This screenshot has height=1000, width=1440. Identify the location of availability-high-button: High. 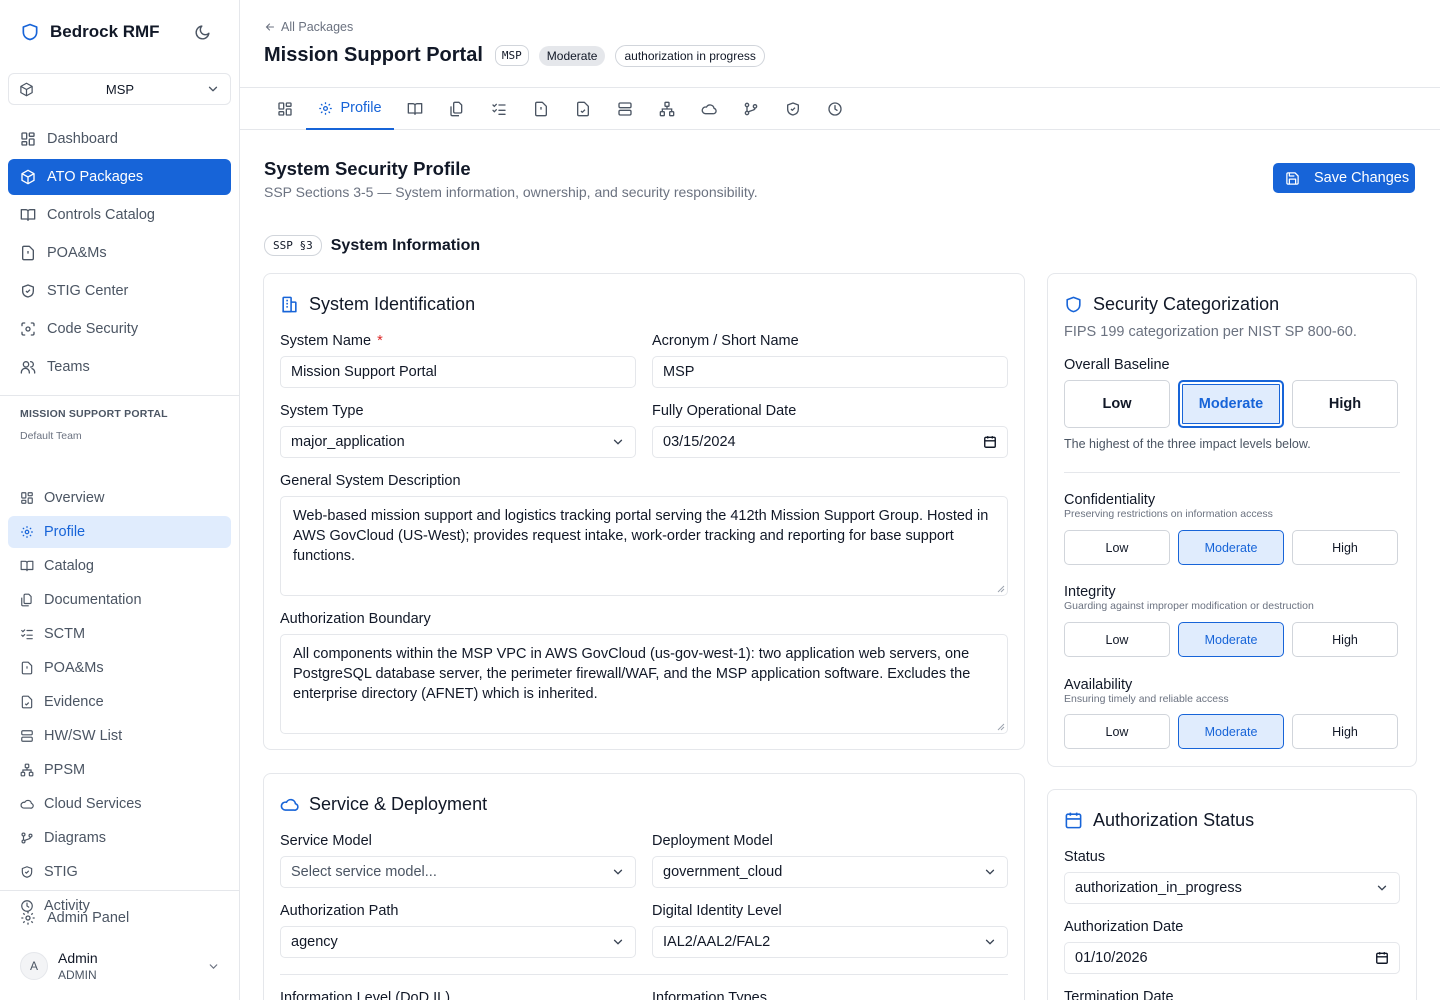
(1345, 731).